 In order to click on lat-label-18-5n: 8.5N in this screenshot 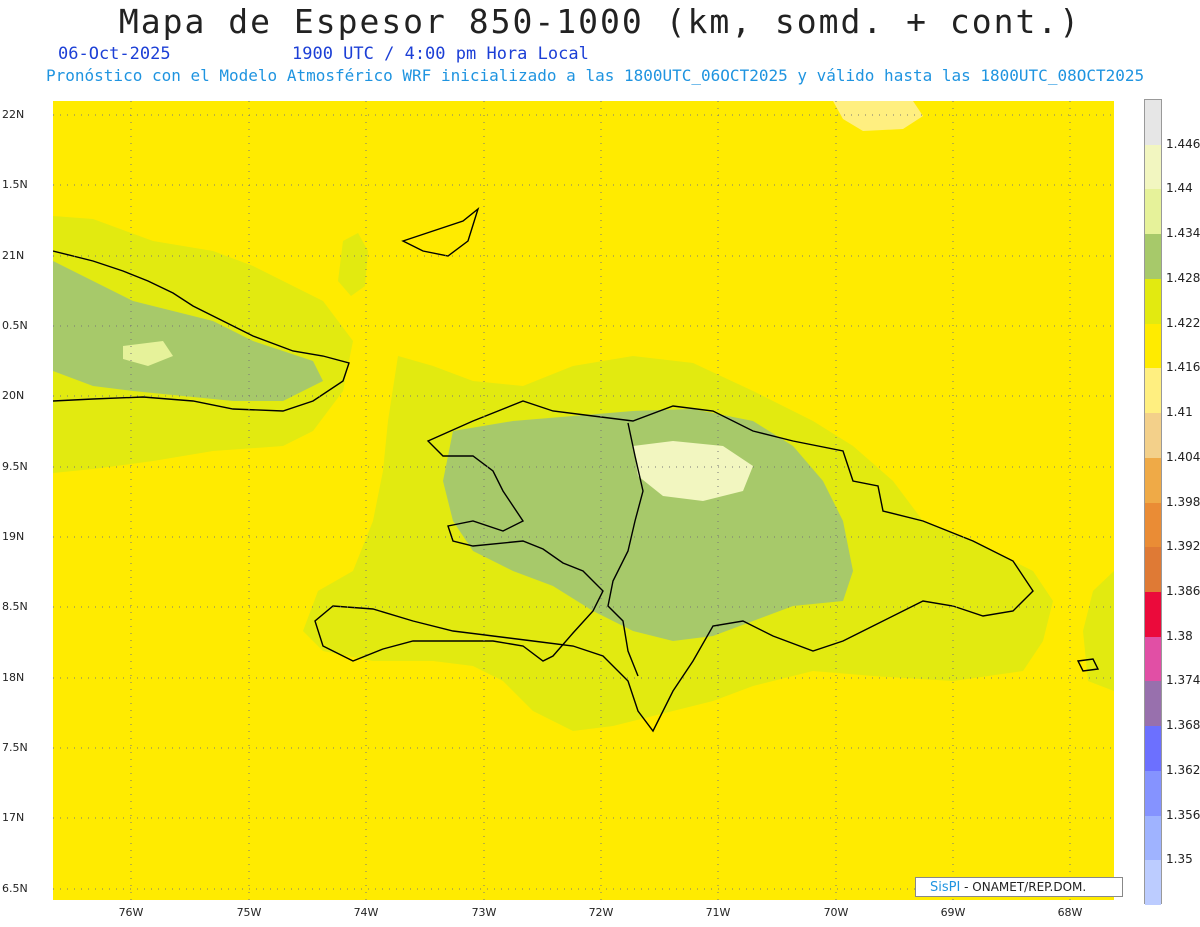, I will do `click(15, 606)`.